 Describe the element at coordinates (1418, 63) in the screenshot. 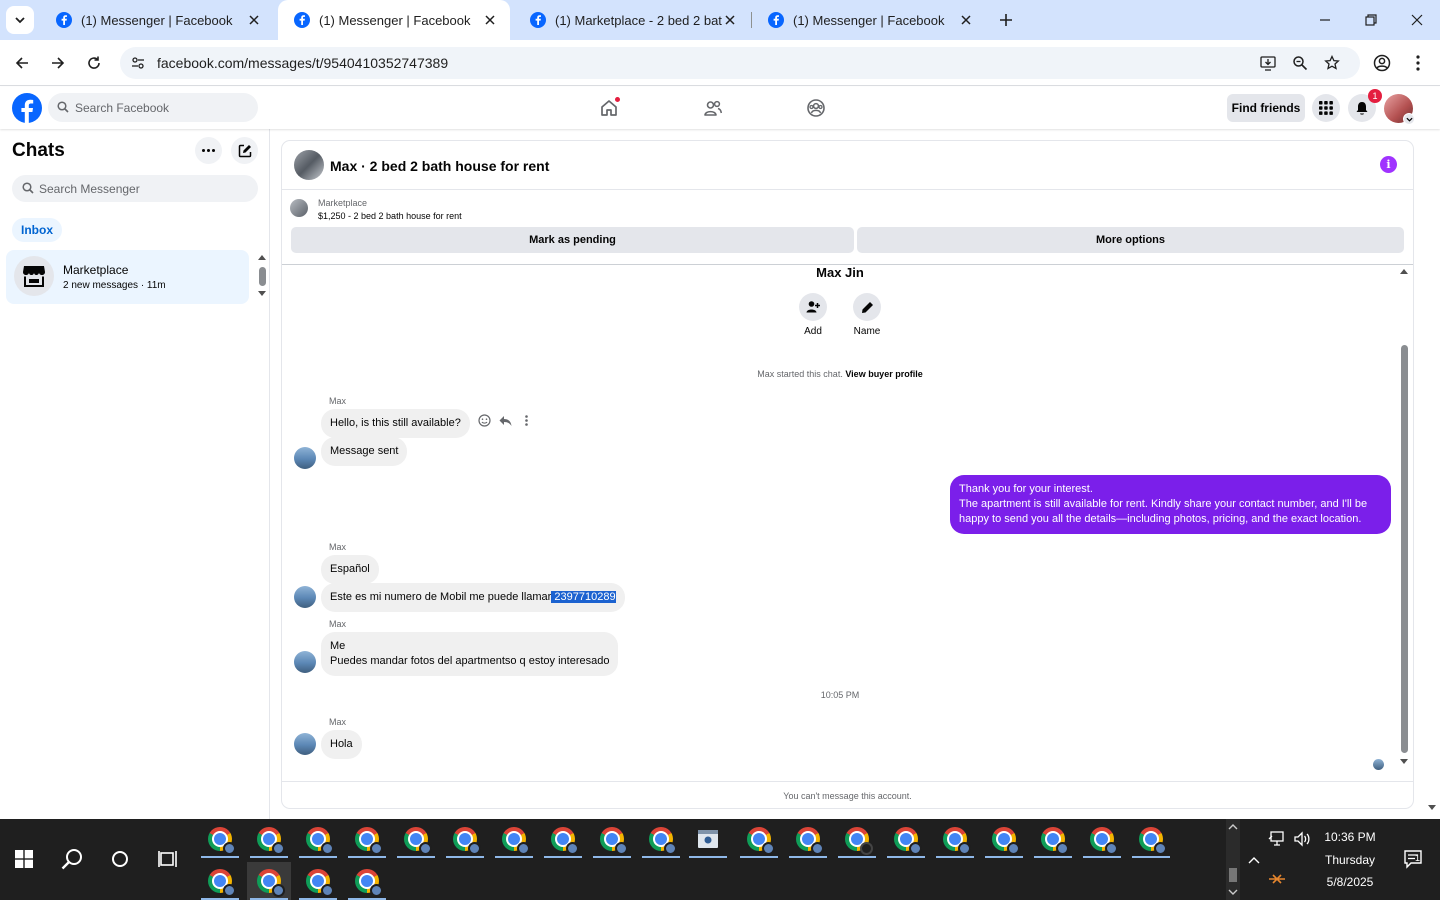

I see `browser-menu-button` at that location.